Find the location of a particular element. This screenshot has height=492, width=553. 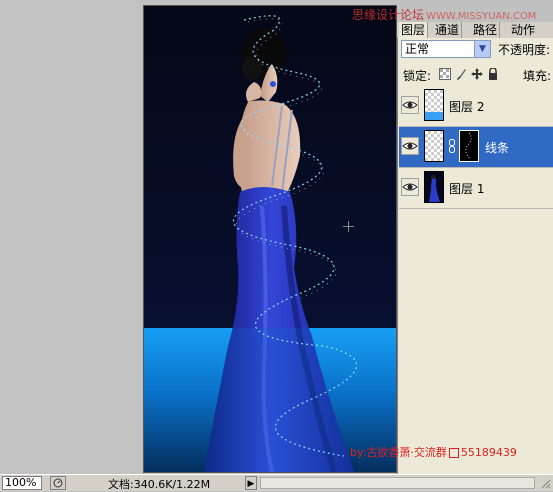

brush-icon is located at coordinates (461, 74).